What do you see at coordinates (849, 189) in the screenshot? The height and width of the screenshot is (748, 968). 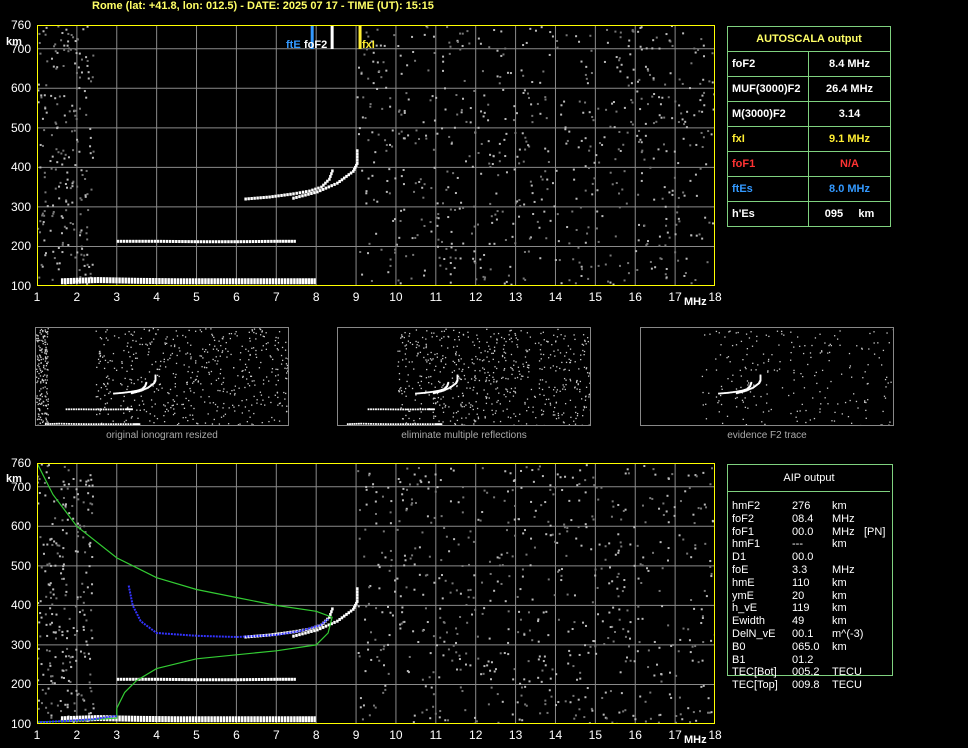 I see `autoscala-value: 8.0 MHz` at bounding box center [849, 189].